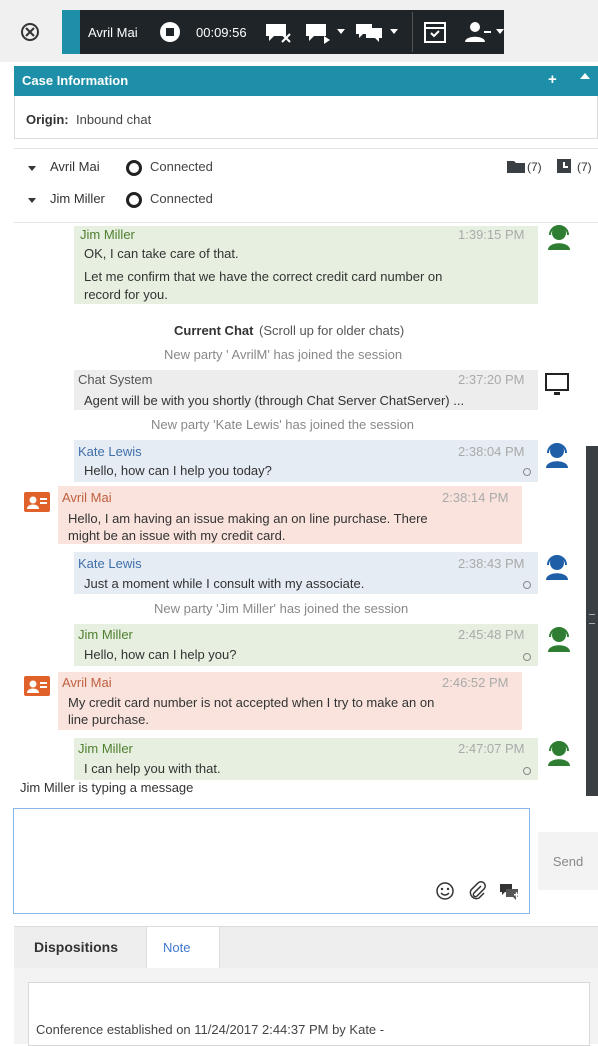 This screenshot has width=598, height=1046. I want to click on scrollbar-grip, so click(592, 619).